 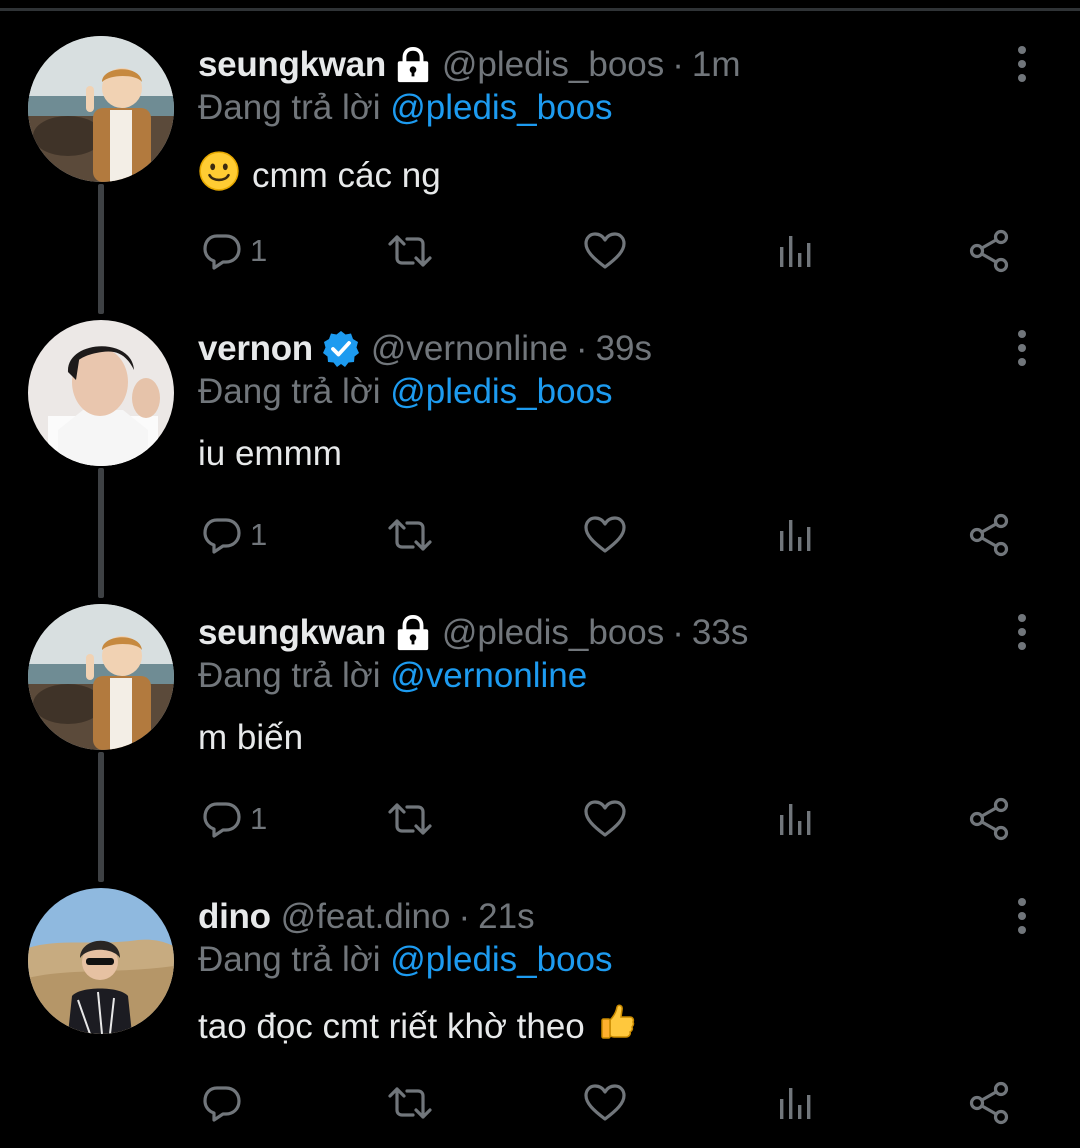 I want to click on tweet-header: seungkwan @pledis_boos · 33s, so click(x=473, y=633).